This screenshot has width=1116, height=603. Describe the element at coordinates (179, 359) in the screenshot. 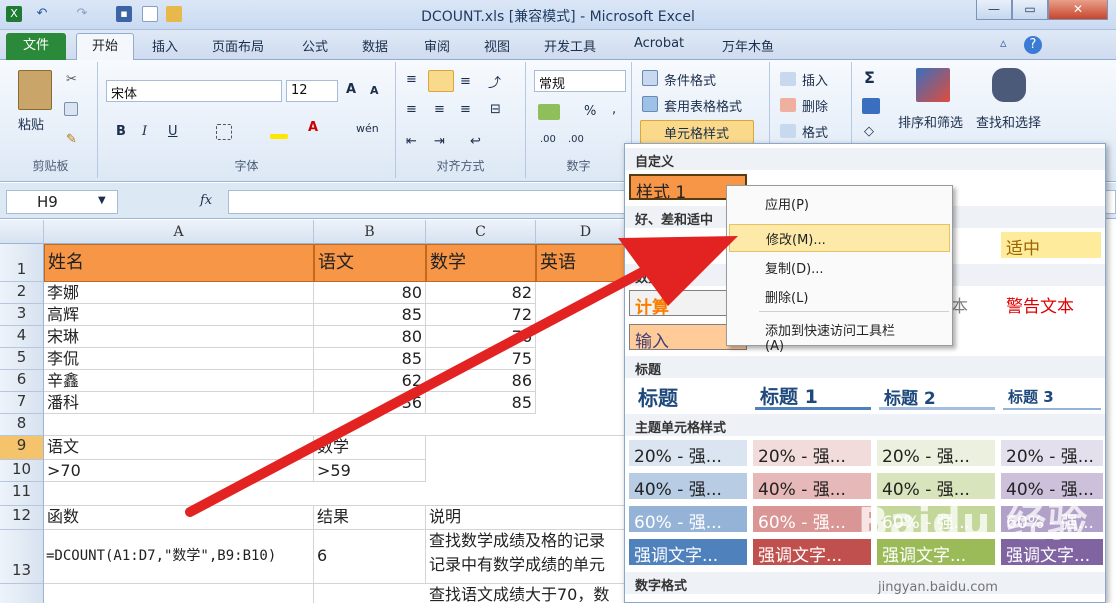

I see `cell-a5: 李侃` at that location.